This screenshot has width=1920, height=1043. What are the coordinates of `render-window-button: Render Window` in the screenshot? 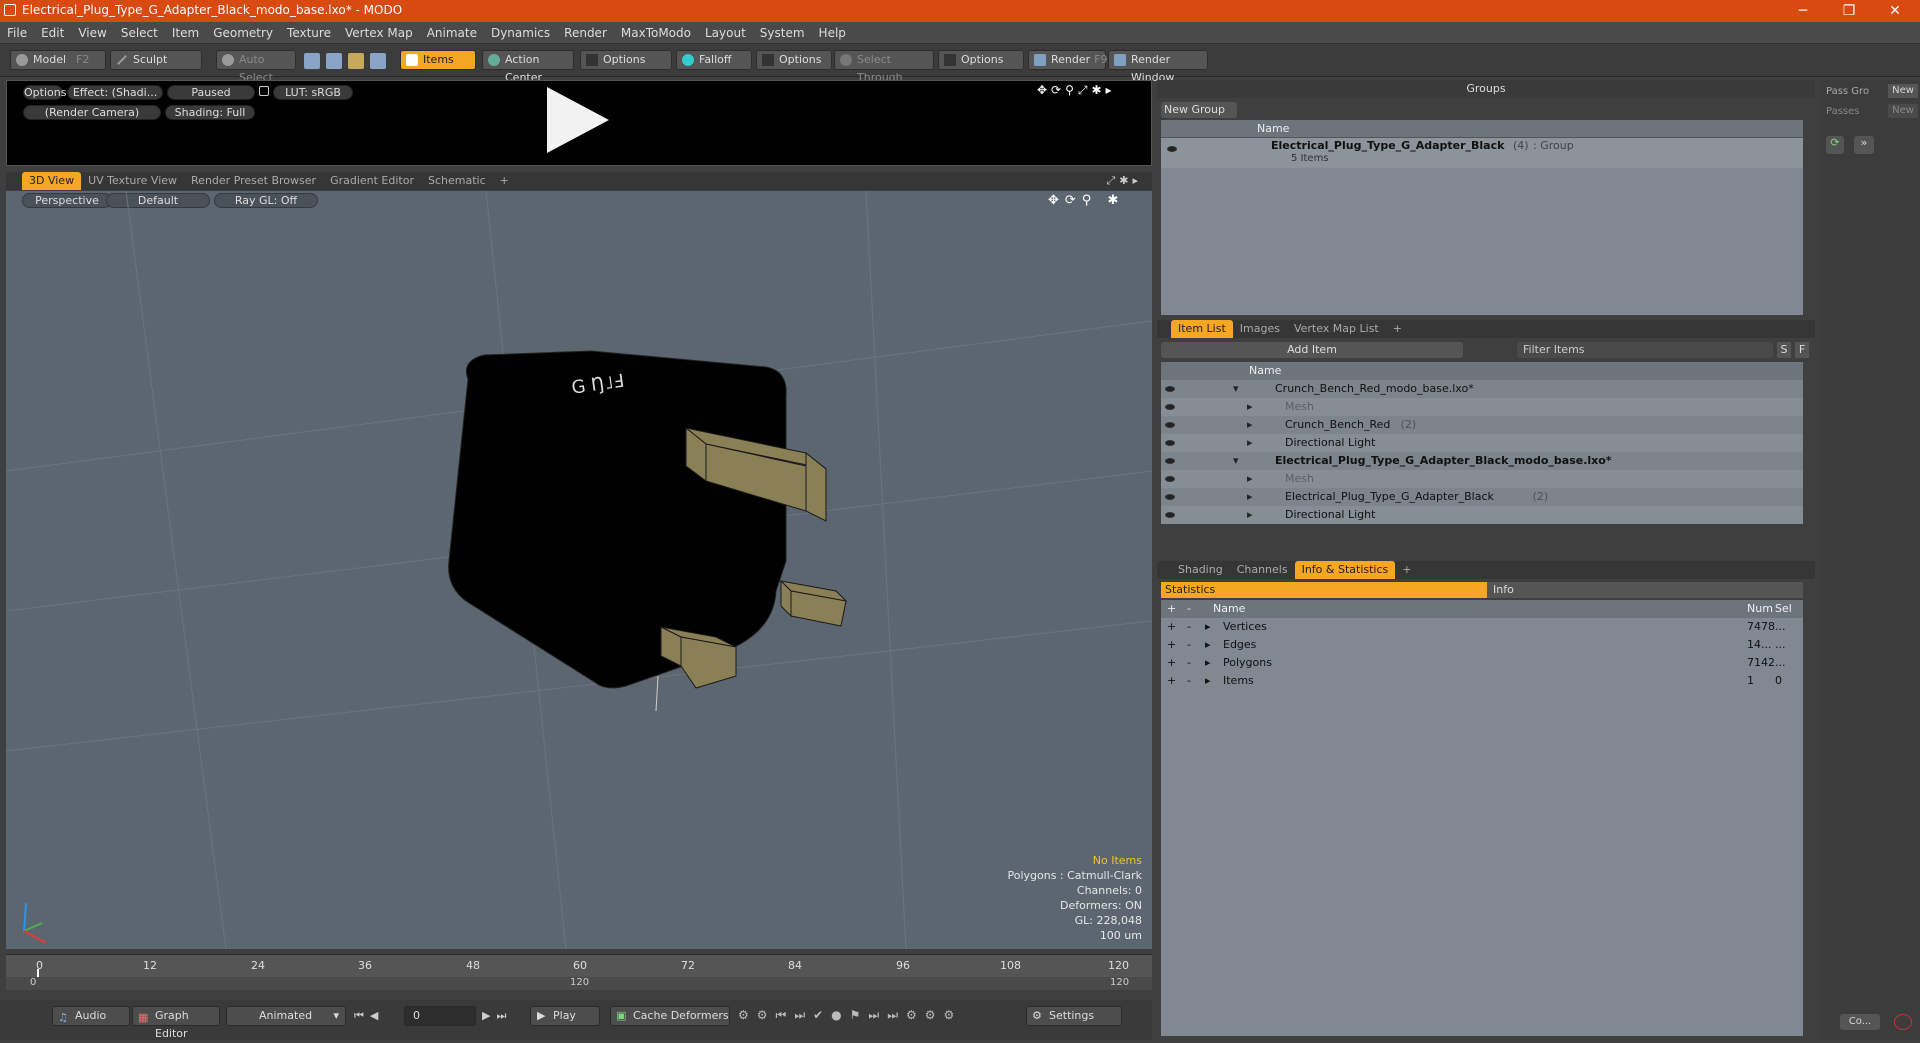 It's located at (1158, 67).